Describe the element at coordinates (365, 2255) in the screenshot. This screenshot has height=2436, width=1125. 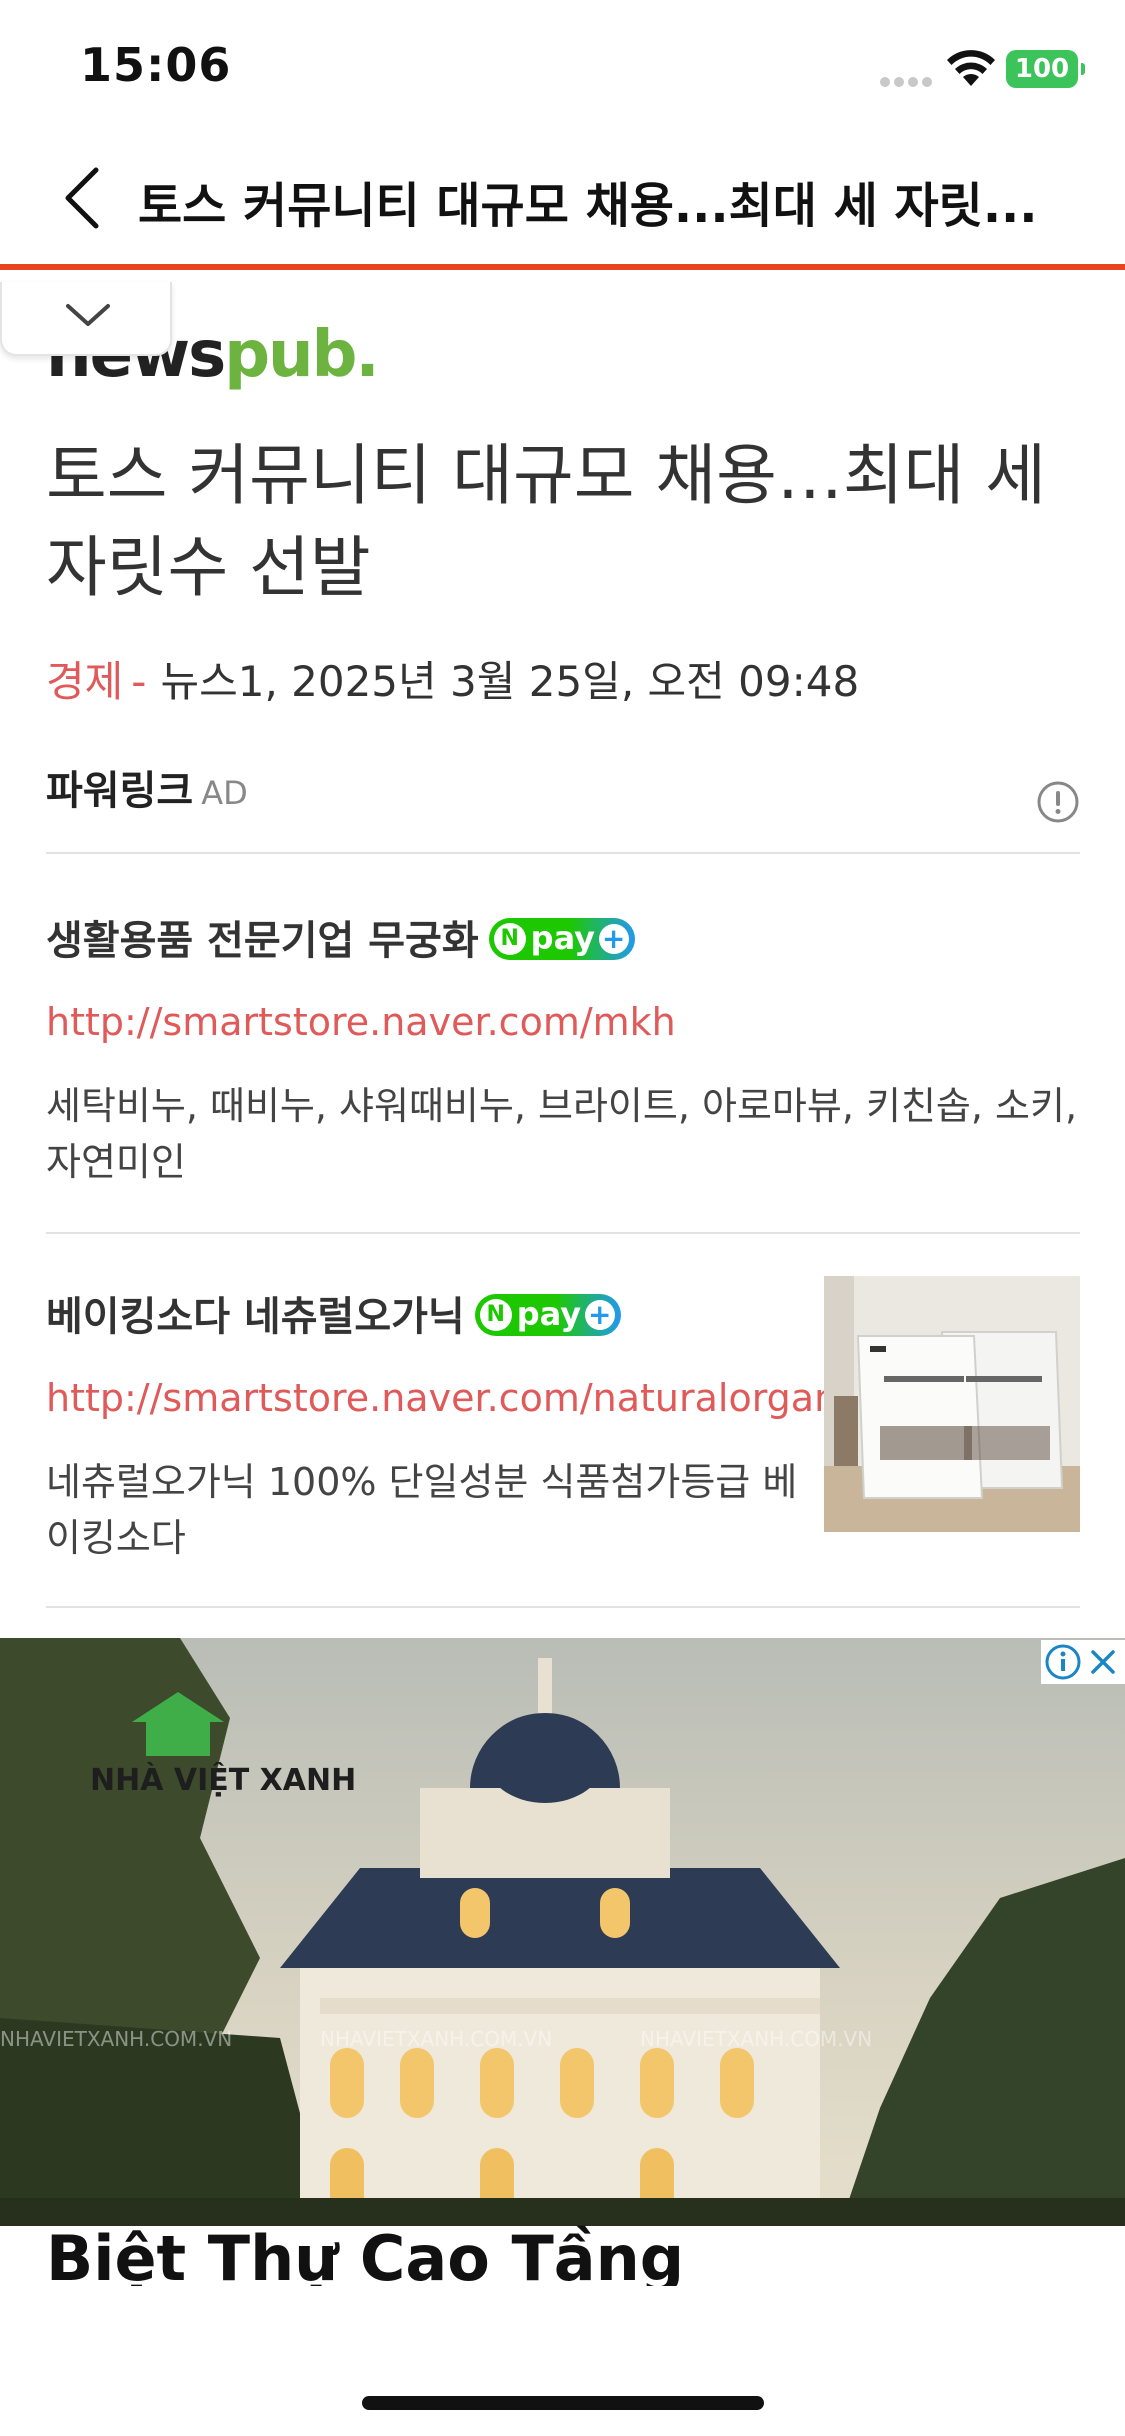
I see `banner-caption: Biệt Thự Cao Tầng` at that location.